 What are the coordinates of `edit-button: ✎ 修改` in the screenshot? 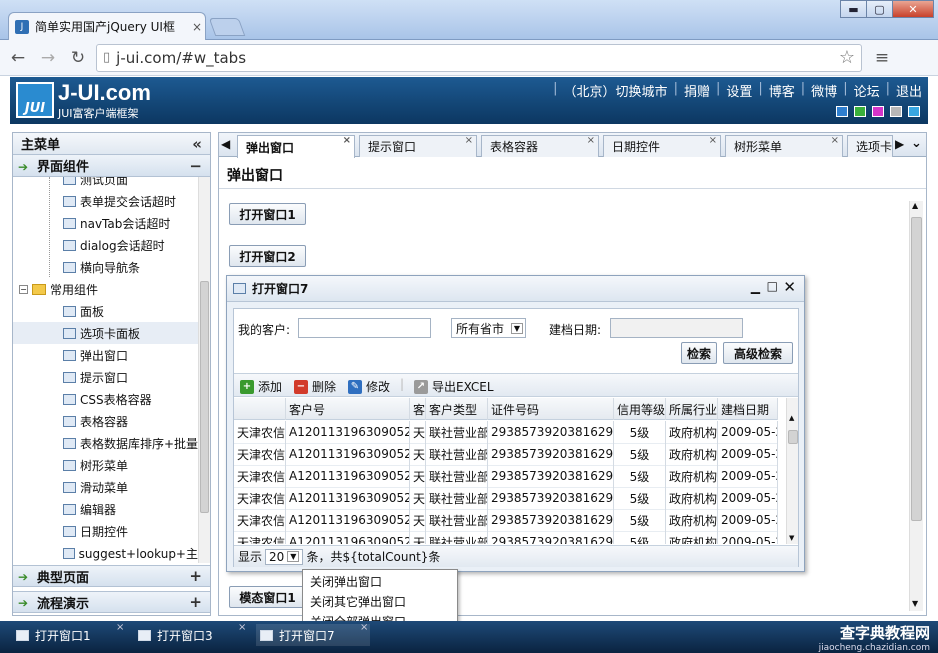 It's located at (369, 386).